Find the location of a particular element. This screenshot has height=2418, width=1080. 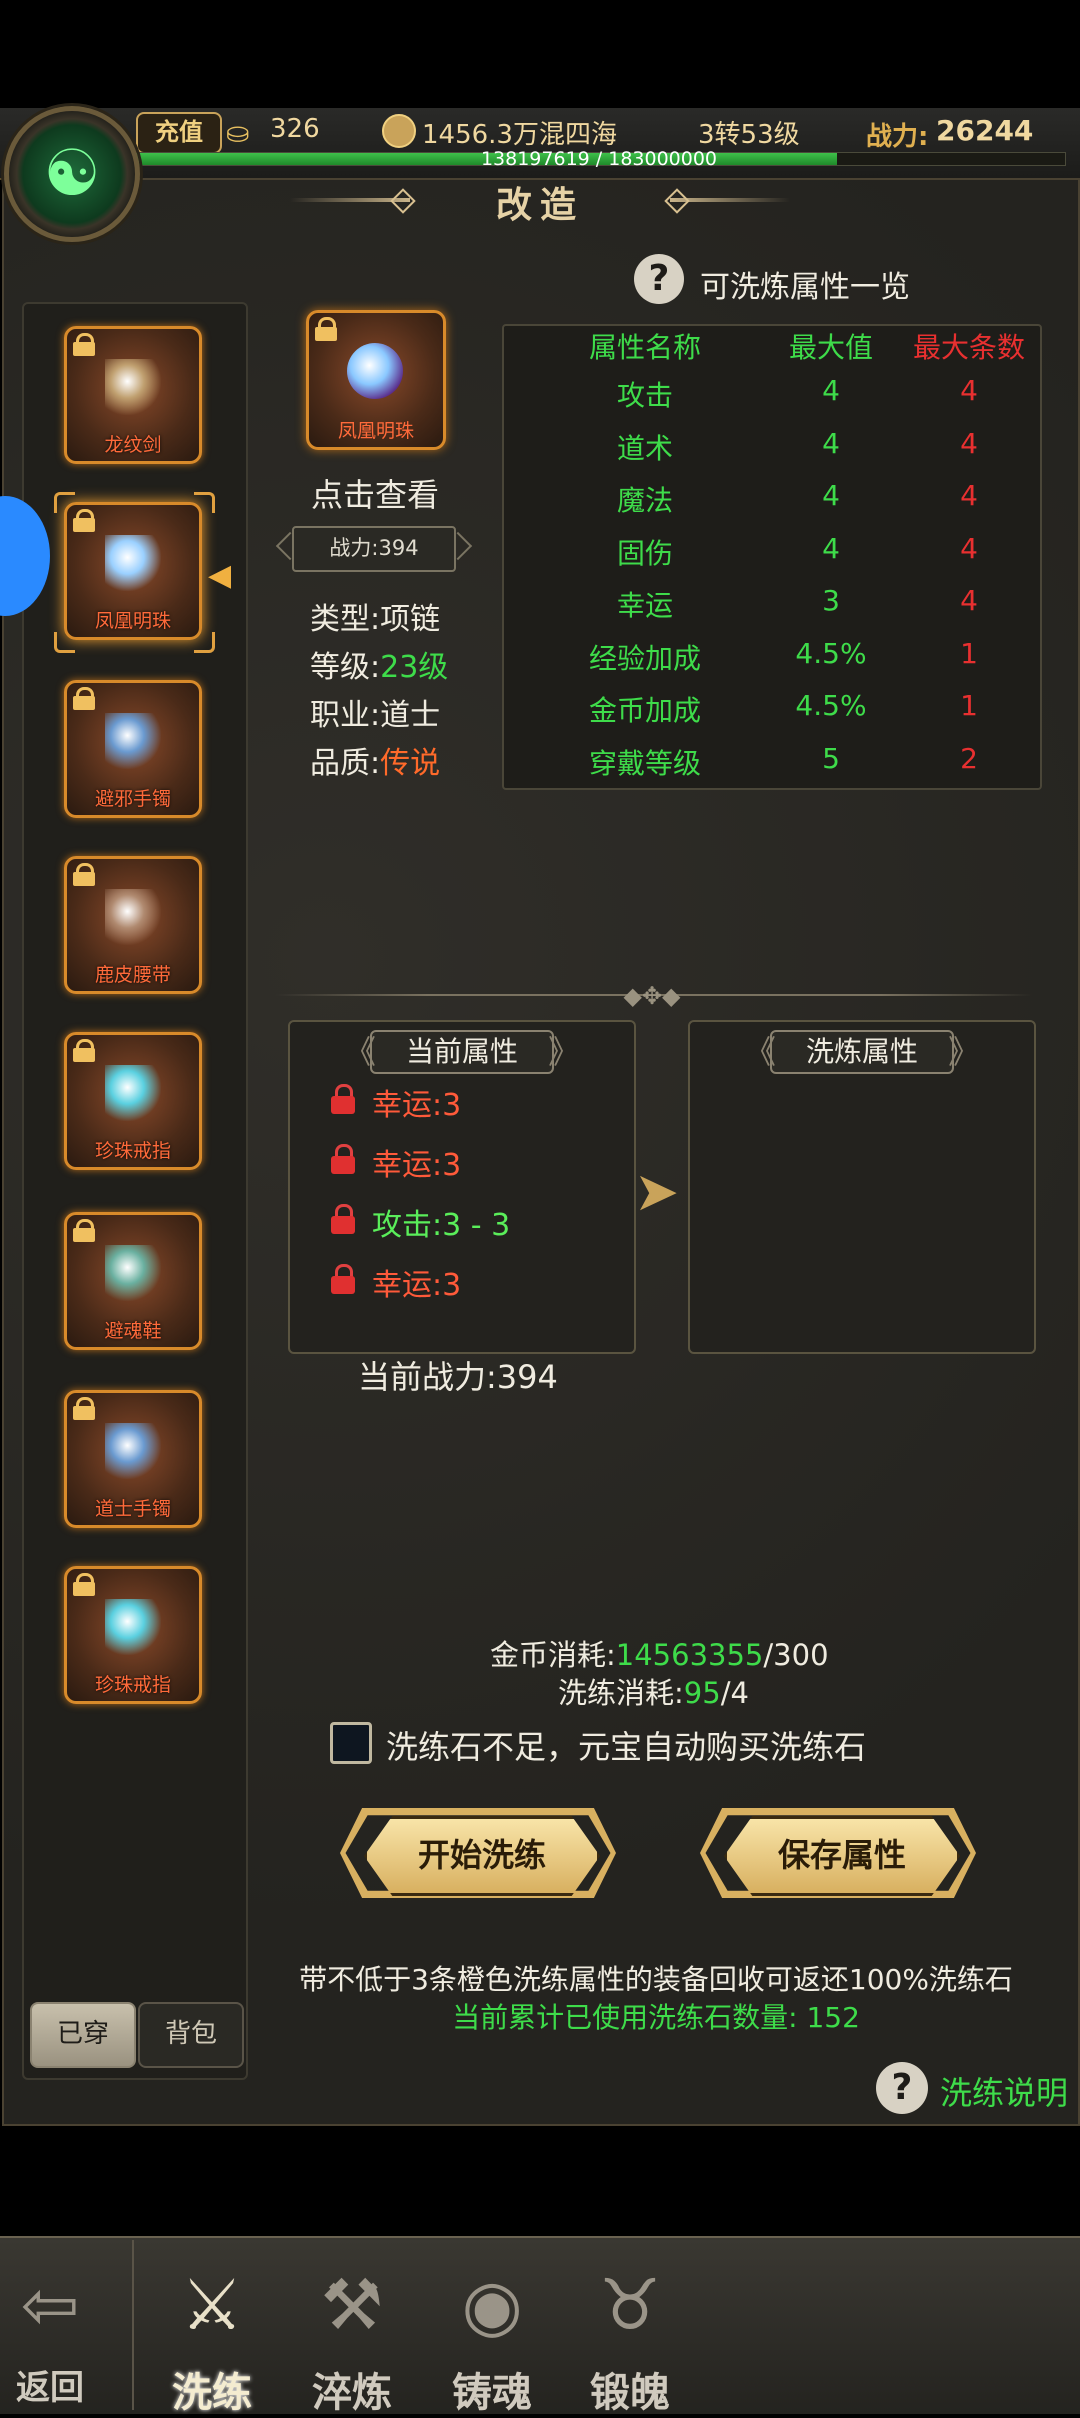

refinable-attributes-title: 可洗炼属性一览 is located at coordinates (805, 284).